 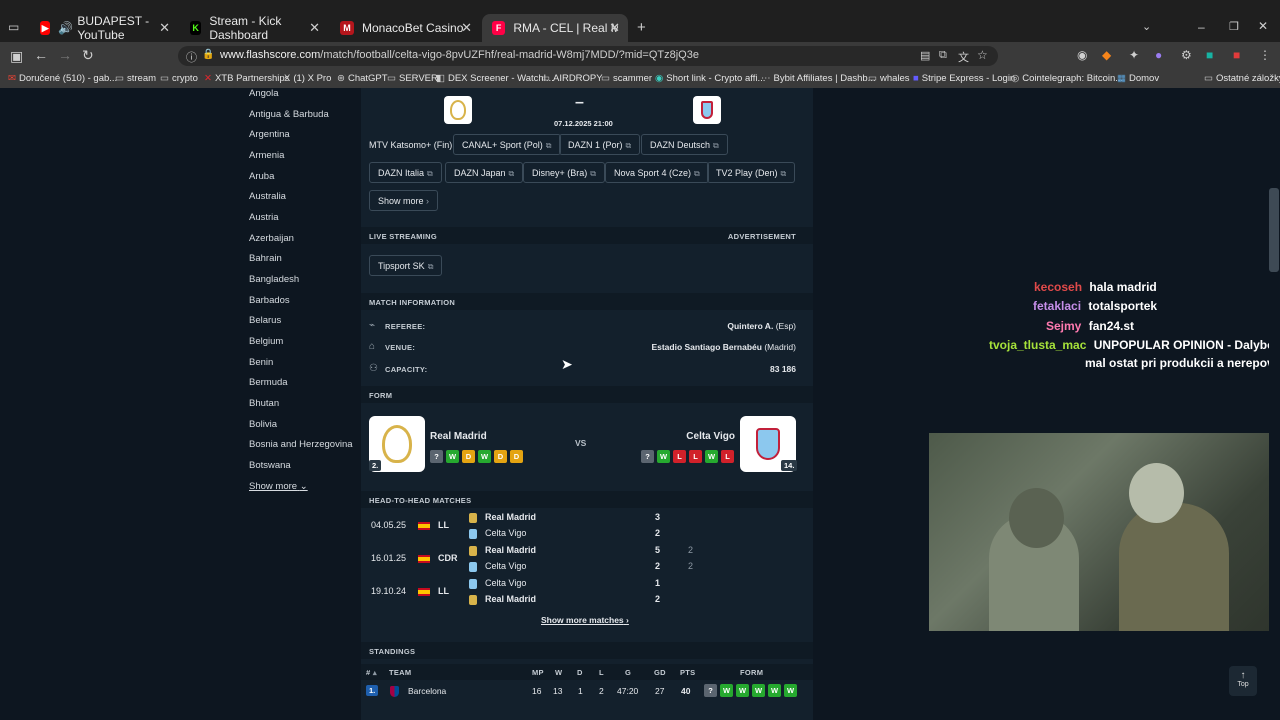 What do you see at coordinates (688, 672) in the screenshot?
I see `col-pts: PTS` at bounding box center [688, 672].